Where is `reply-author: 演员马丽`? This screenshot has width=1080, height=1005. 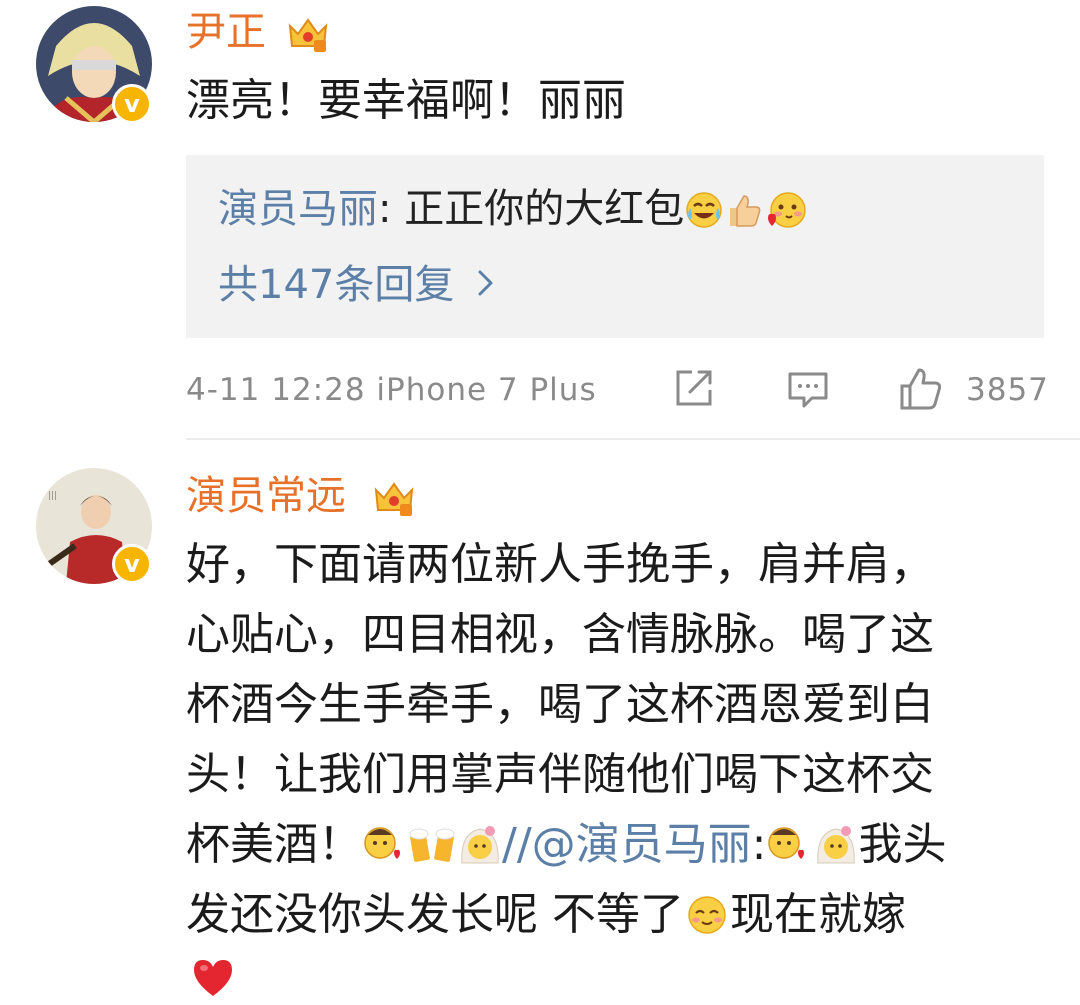
reply-author: 演员马丽 is located at coordinates (298, 209).